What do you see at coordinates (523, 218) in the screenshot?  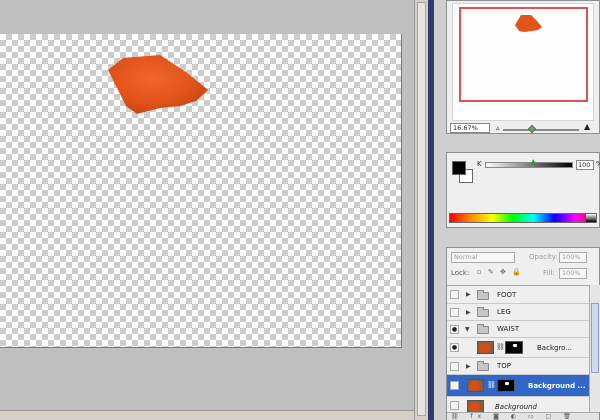 I see `color-spectrum-ramp` at bounding box center [523, 218].